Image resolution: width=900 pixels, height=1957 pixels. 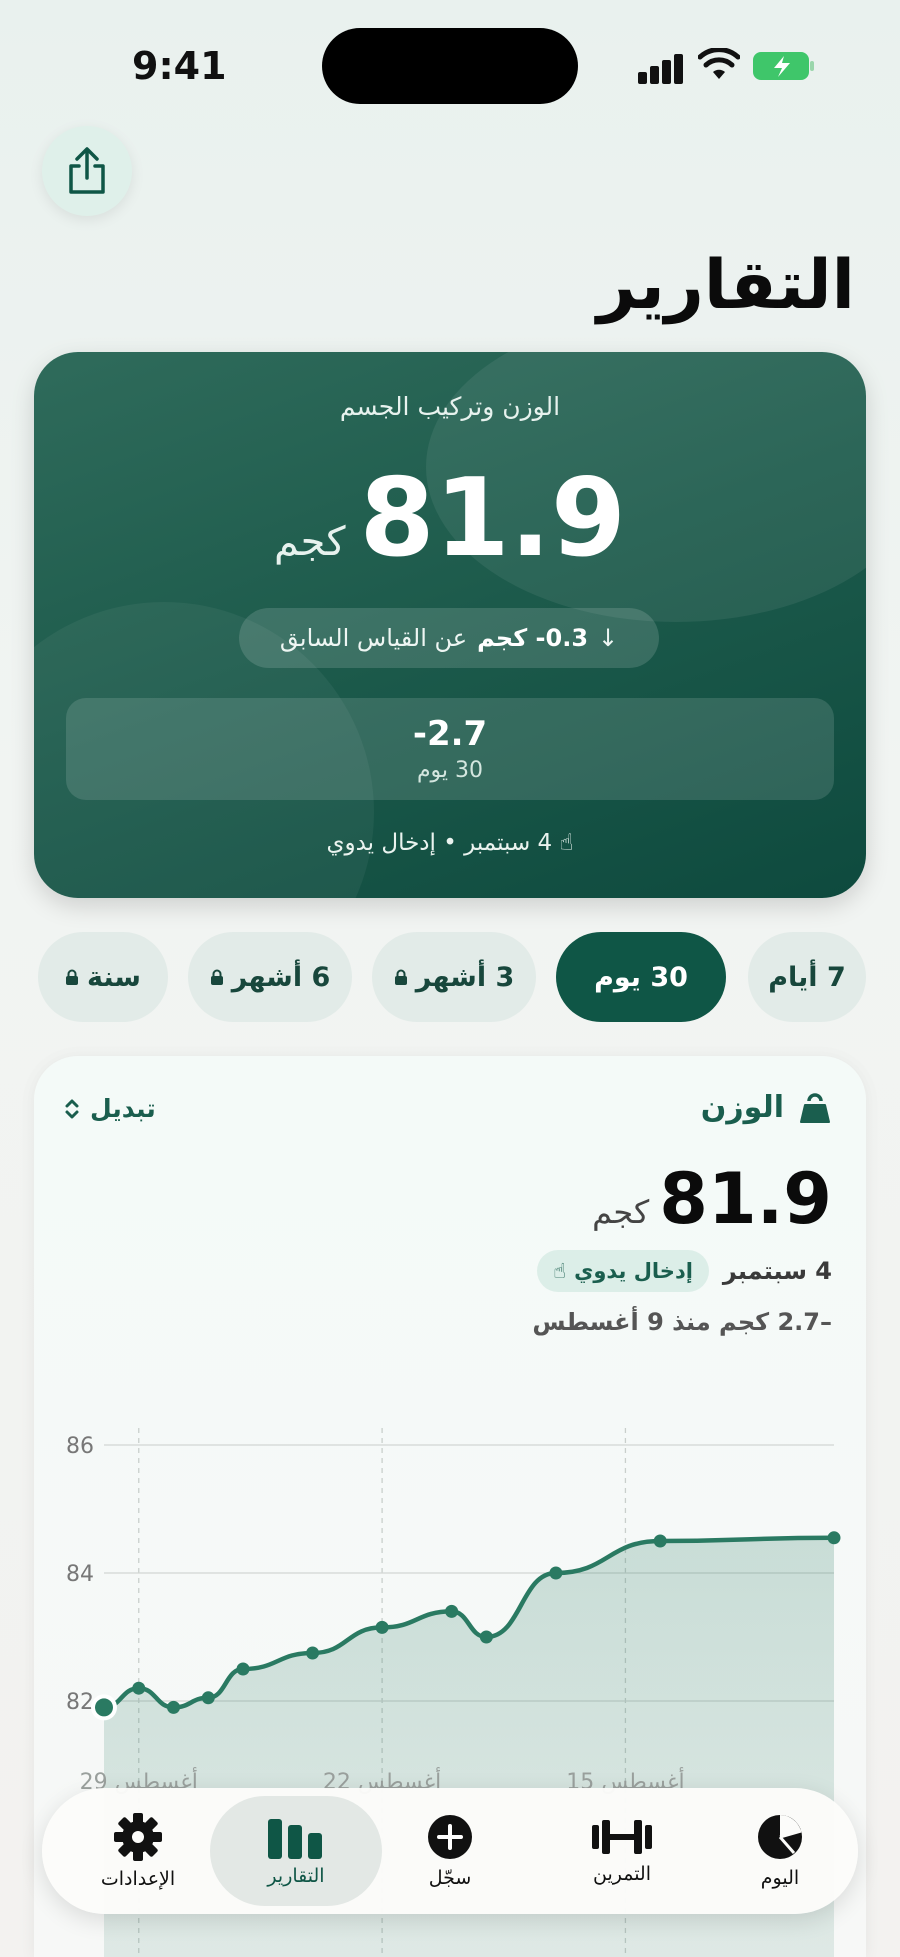 What do you see at coordinates (633, 1271) in the screenshot?
I see `card-source: إدخال يدوي` at bounding box center [633, 1271].